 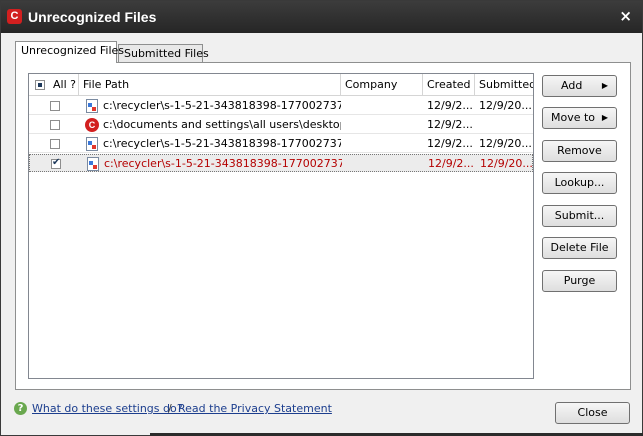 What do you see at coordinates (40, 85) in the screenshot?
I see `select-all-checkbox` at bounding box center [40, 85].